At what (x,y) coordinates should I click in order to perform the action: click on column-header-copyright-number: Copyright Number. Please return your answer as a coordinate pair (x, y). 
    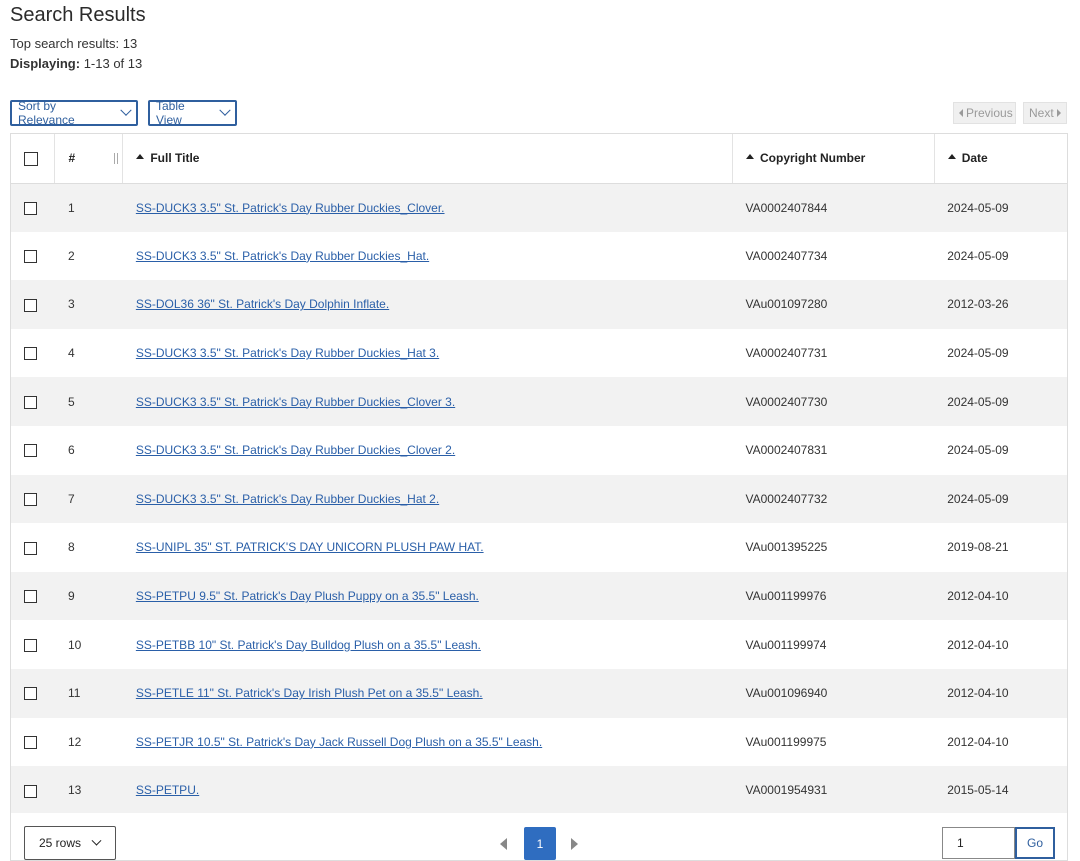
    Looking at the image, I should click on (833, 159).